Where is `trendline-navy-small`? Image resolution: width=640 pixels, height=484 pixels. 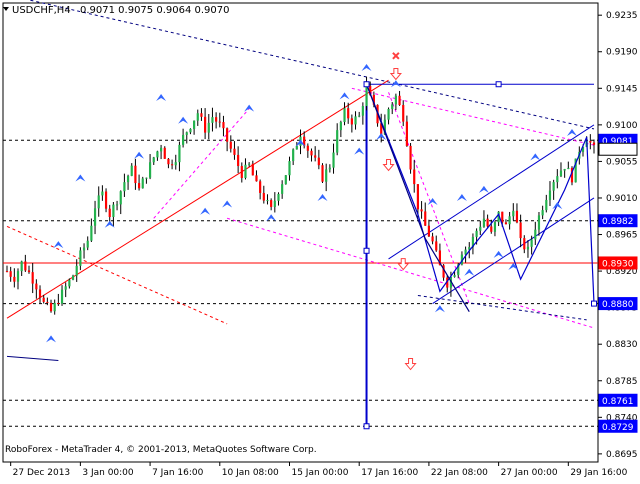 trendline-navy-small is located at coordinates (32, 358).